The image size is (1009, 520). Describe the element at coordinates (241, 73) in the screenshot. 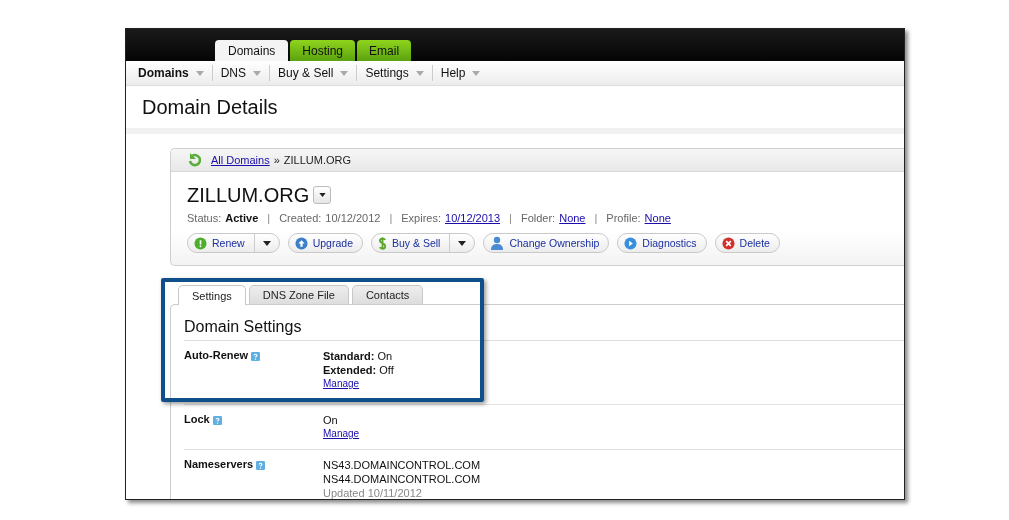

I see `menu-item: DNS` at that location.